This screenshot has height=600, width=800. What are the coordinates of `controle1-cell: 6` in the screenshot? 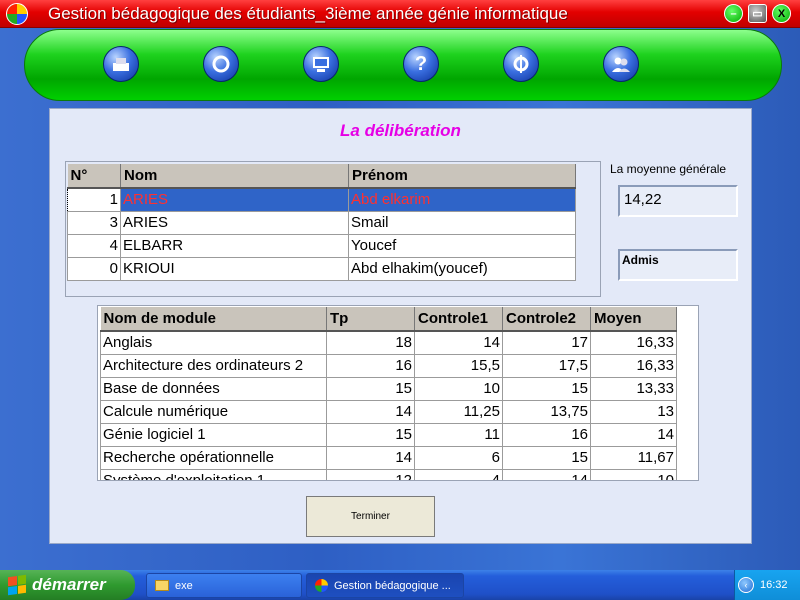 It's located at (458, 457).